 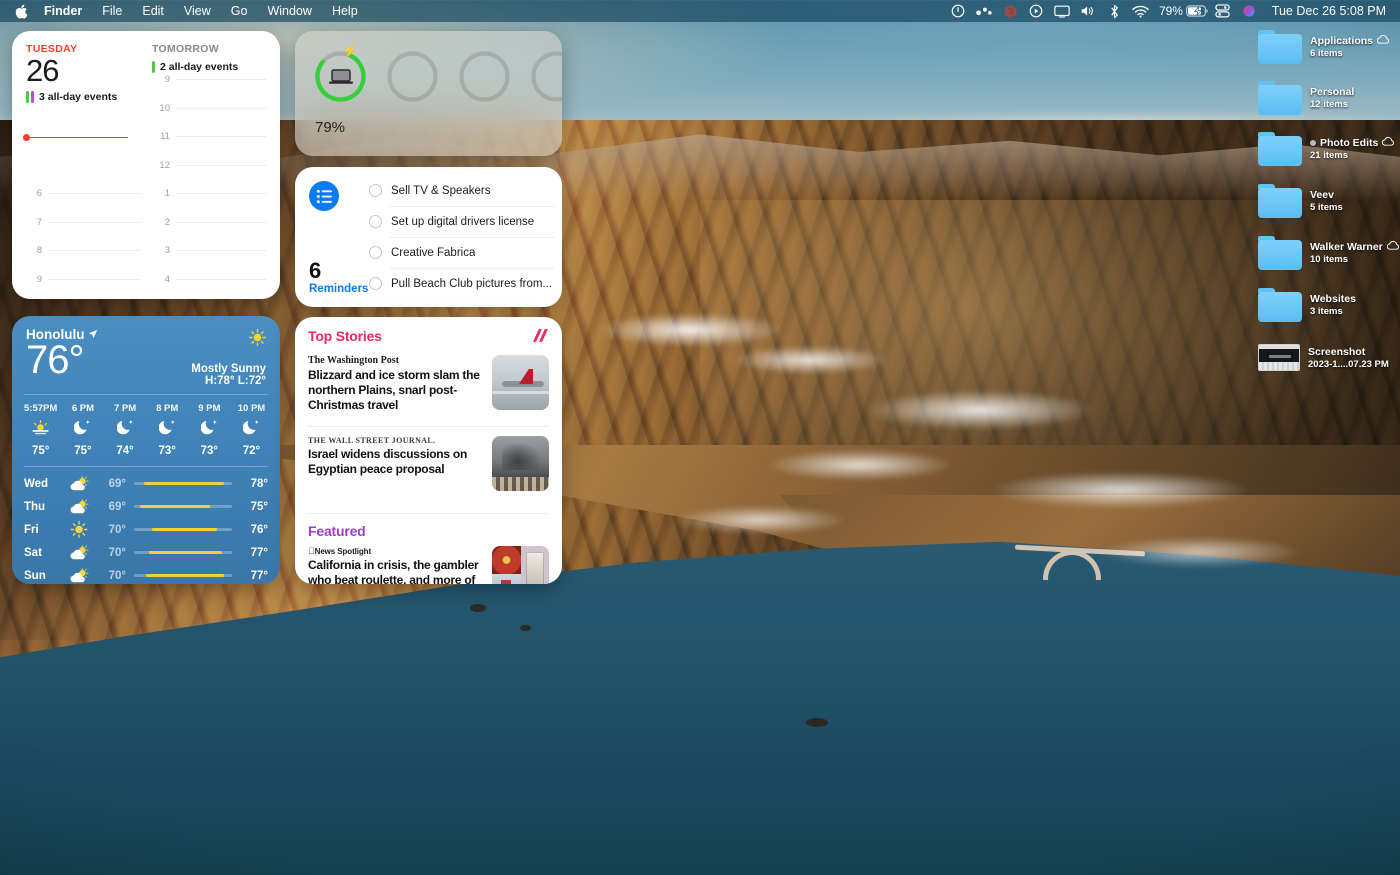 What do you see at coordinates (78, 97) in the screenshot?
I see `calendar-today-allday-text: 3 all-day events` at bounding box center [78, 97].